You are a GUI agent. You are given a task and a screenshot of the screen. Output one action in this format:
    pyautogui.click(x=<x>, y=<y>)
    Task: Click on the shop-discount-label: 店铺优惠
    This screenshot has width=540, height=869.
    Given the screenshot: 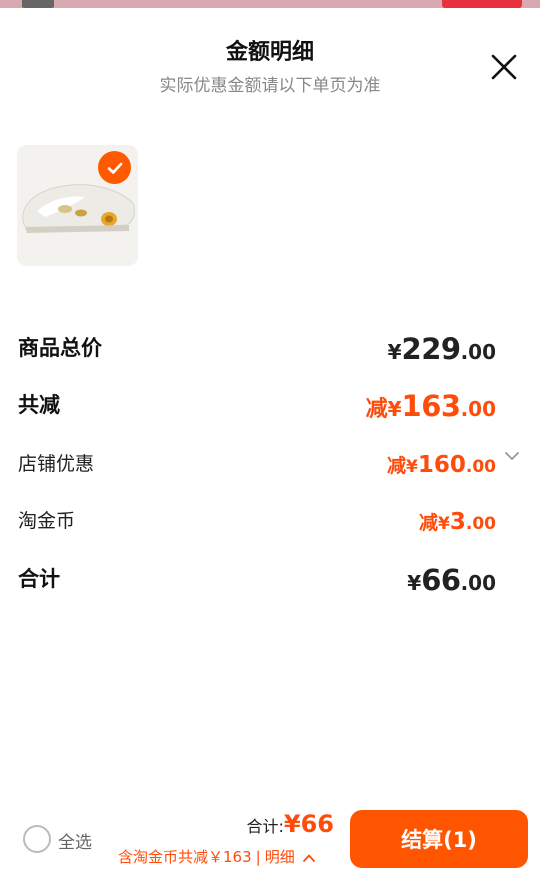 What is the action you would take?
    pyautogui.click(x=56, y=464)
    